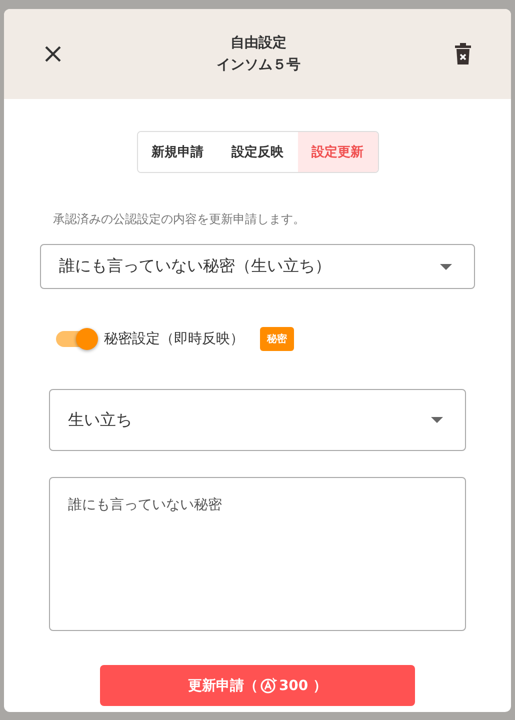 The image size is (515, 720). What do you see at coordinates (53, 54) in the screenshot?
I see `close-icon` at bounding box center [53, 54].